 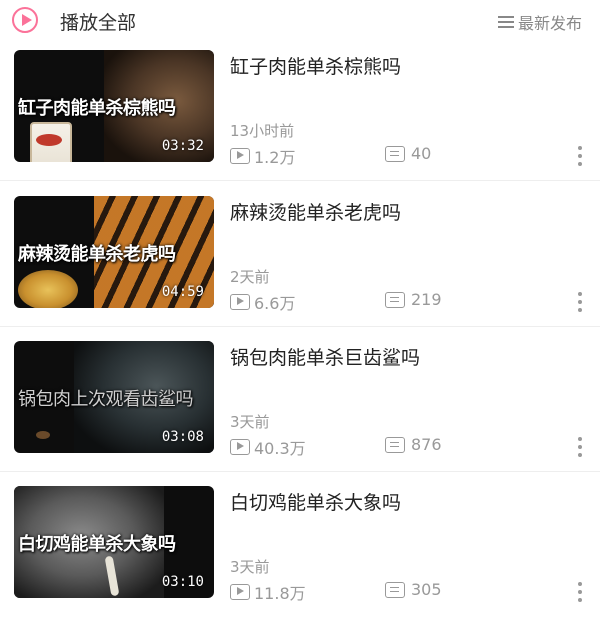 I want to click on view-count-value: 40.3万, so click(x=280, y=448).